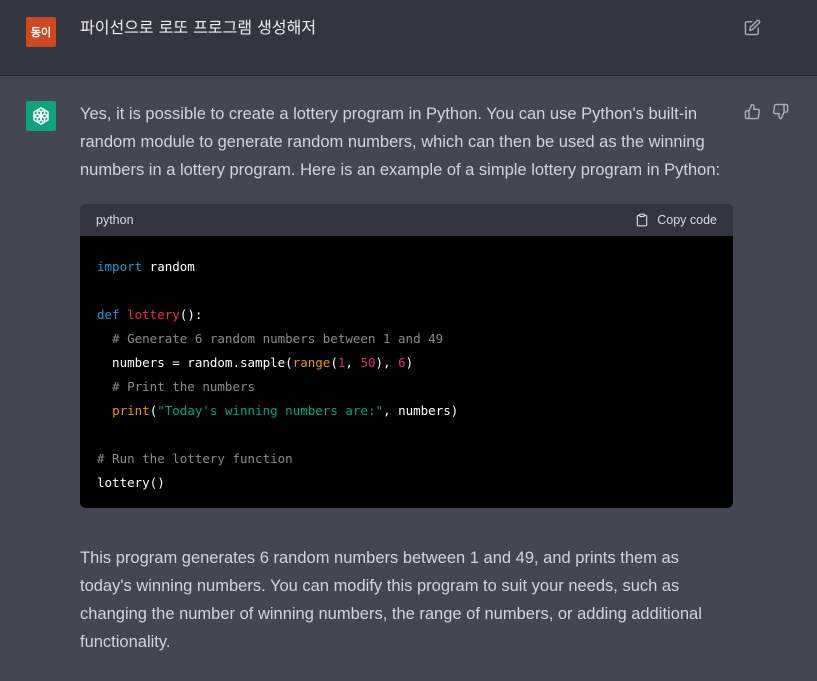 The image size is (817, 681). Describe the element at coordinates (421, 410) in the screenshot. I see `code-token: , numbers)` at that location.